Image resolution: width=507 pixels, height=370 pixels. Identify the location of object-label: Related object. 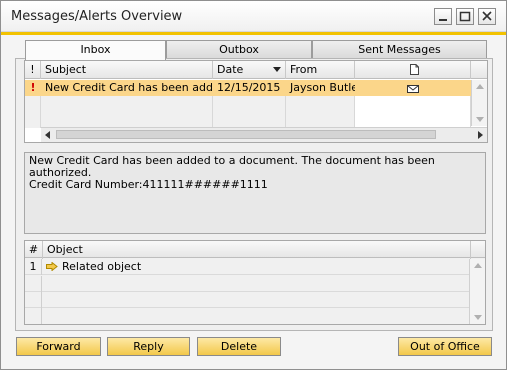
(102, 266).